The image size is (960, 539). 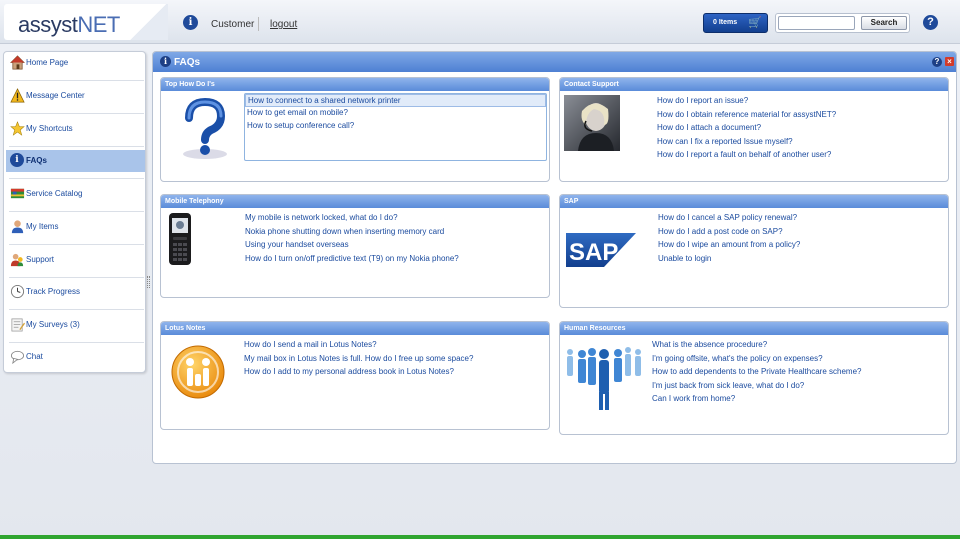 What do you see at coordinates (480, 537) in the screenshot?
I see `status-bar` at bounding box center [480, 537].